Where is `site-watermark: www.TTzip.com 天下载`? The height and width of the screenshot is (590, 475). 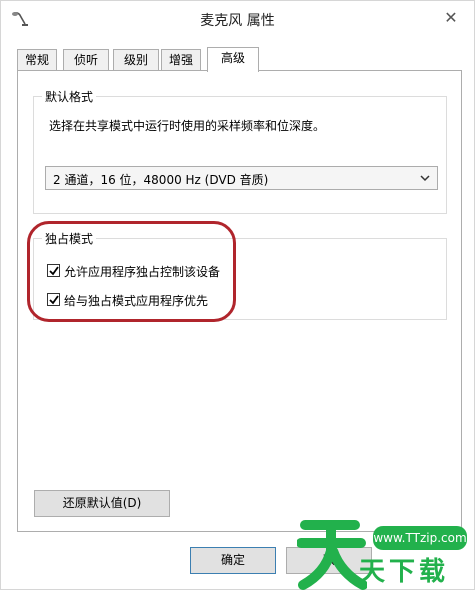
site-watermark: www.TTzip.com 天下载 is located at coordinates (386, 550).